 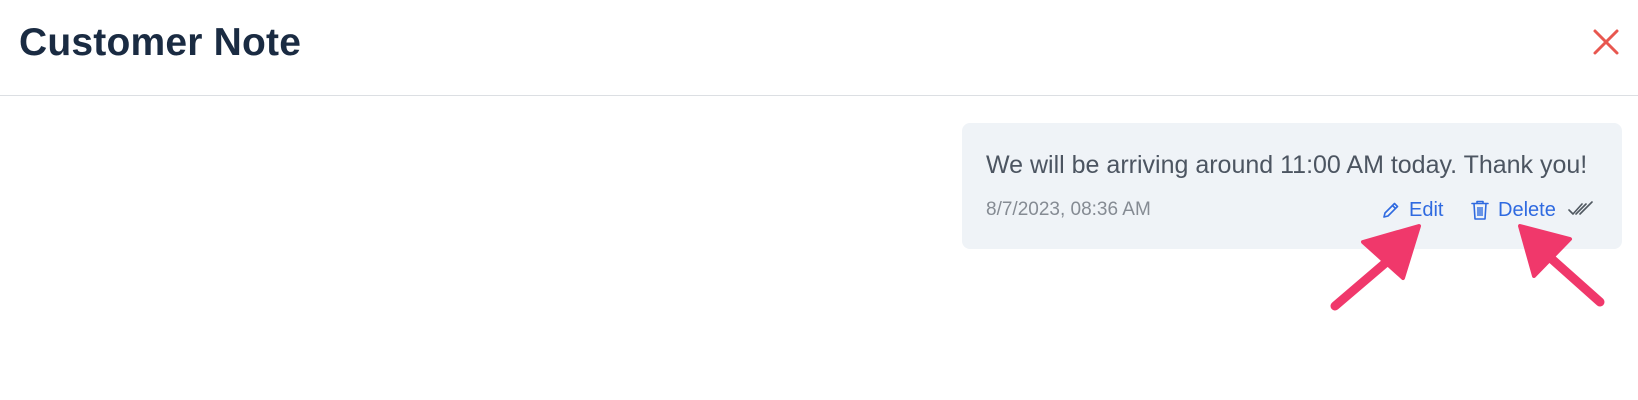 What do you see at coordinates (1480, 210) in the screenshot?
I see `trash-icon` at bounding box center [1480, 210].